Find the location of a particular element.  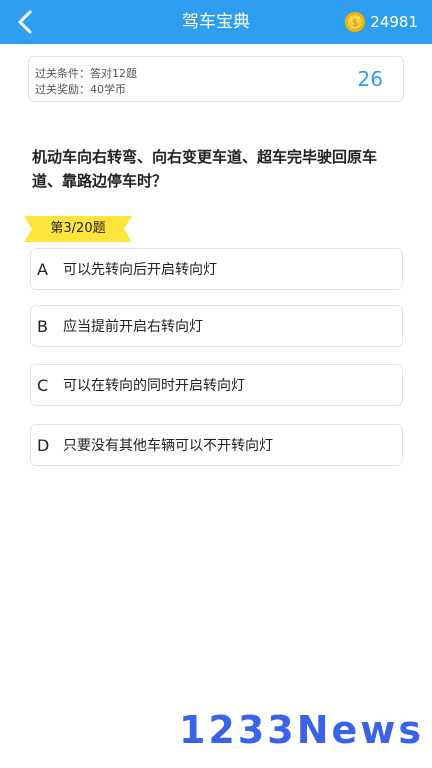

pass-reward: 过关奖励：40学币 is located at coordinates (80, 89).